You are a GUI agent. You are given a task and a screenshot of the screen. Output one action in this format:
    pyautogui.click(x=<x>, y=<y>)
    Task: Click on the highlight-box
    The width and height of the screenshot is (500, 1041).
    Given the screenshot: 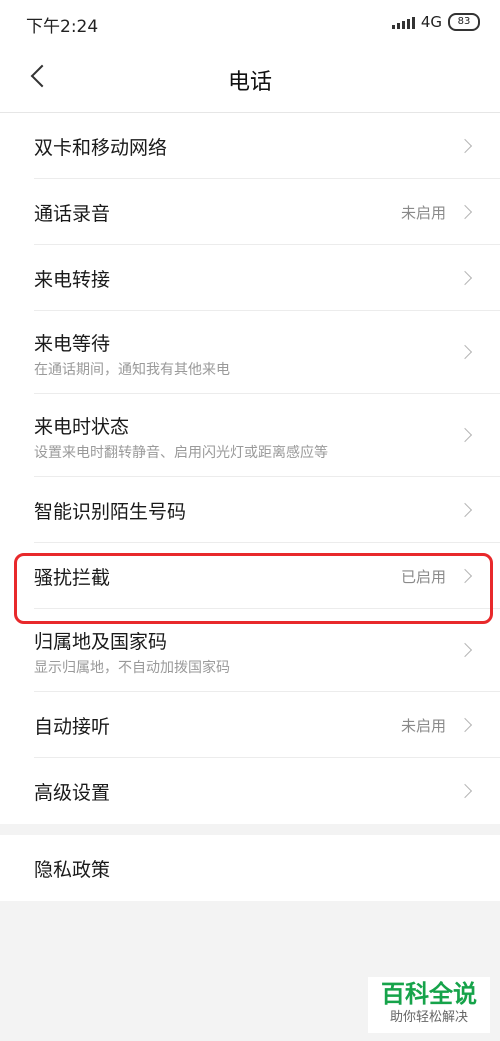 What is the action you would take?
    pyautogui.click(x=253, y=588)
    